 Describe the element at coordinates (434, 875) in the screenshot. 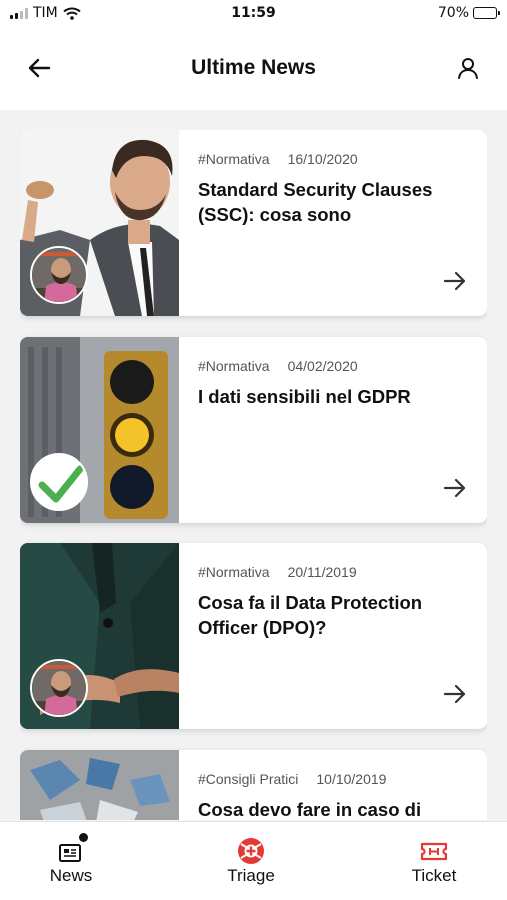

I see `tab-label: Ticket` at that location.